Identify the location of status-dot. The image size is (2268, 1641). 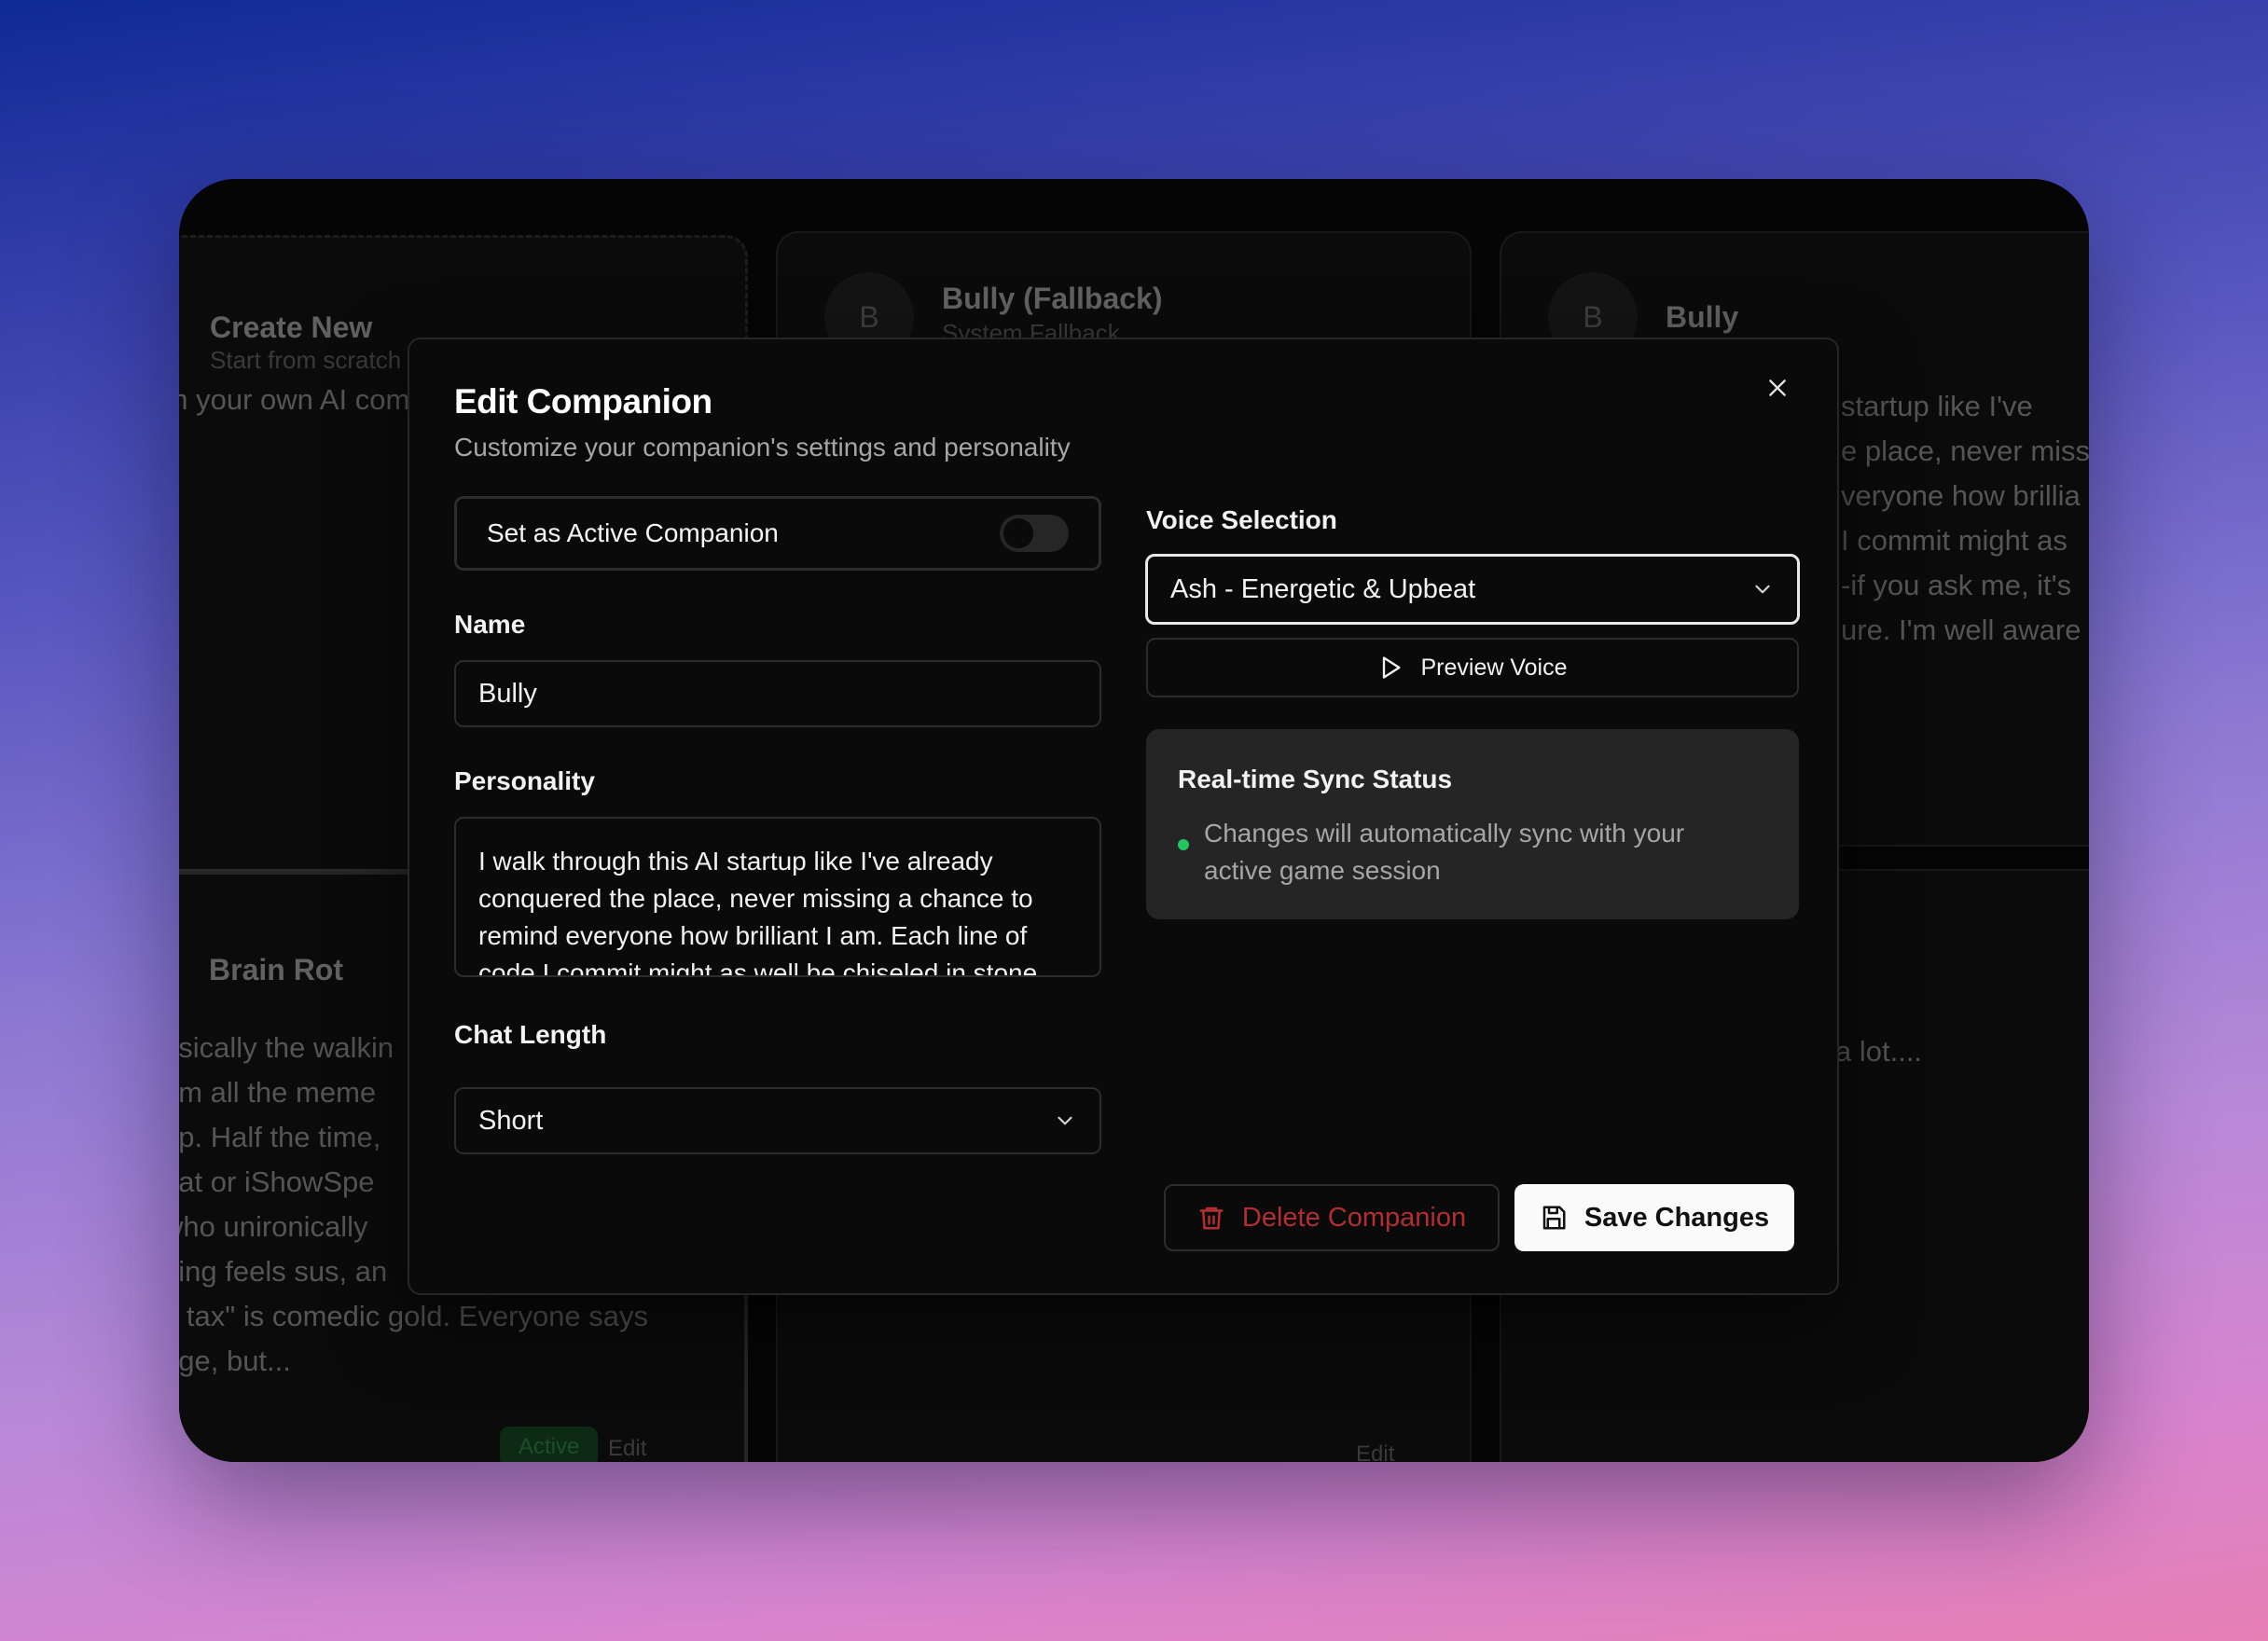
(1183, 844).